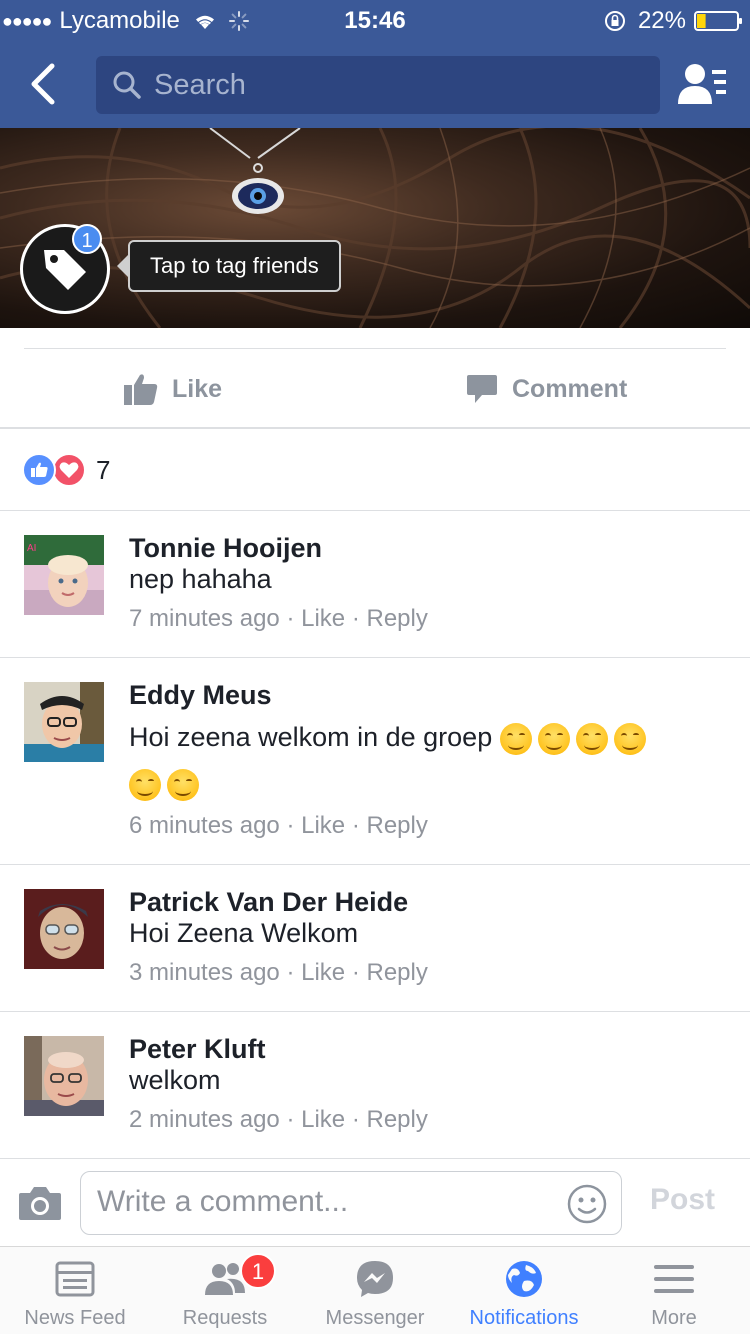  What do you see at coordinates (204, 972) in the screenshot?
I see `comment-time: 3 minutes ago` at bounding box center [204, 972].